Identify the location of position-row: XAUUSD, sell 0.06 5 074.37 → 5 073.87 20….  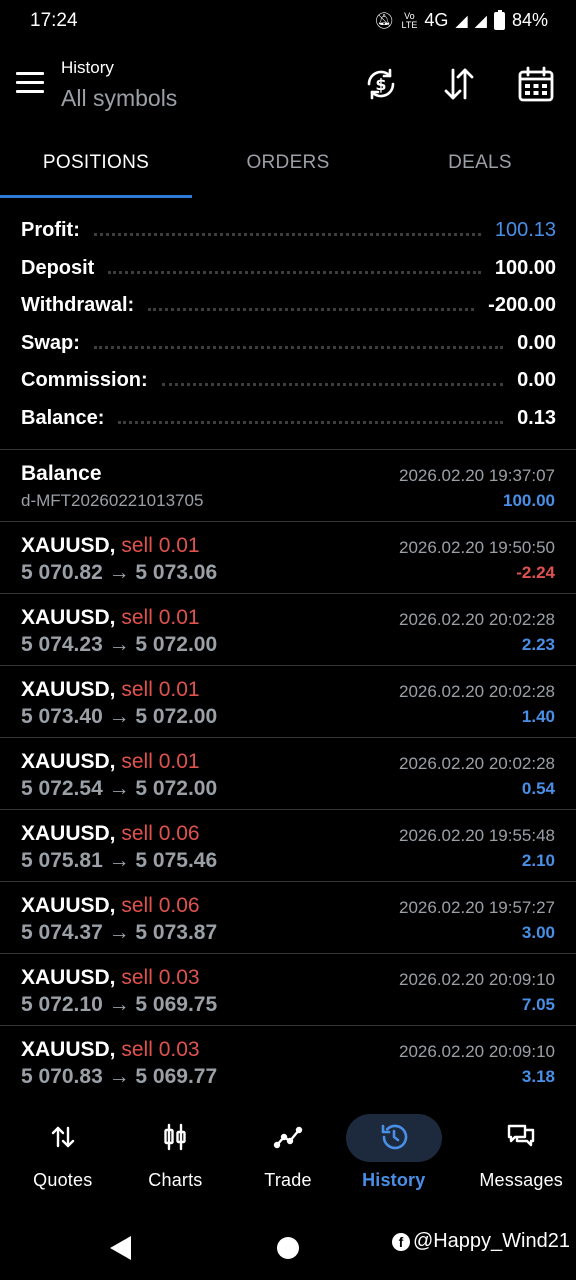
(288, 918).